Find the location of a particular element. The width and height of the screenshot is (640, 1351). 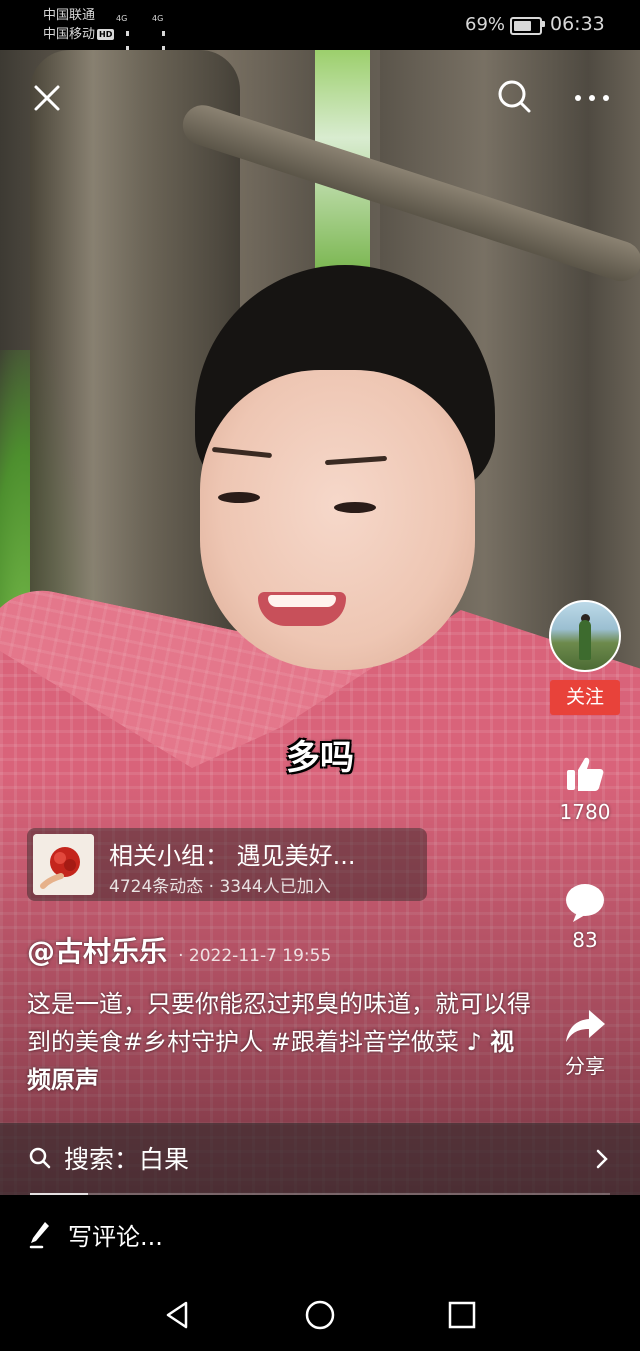

home-icon is located at coordinates (320, 1315).